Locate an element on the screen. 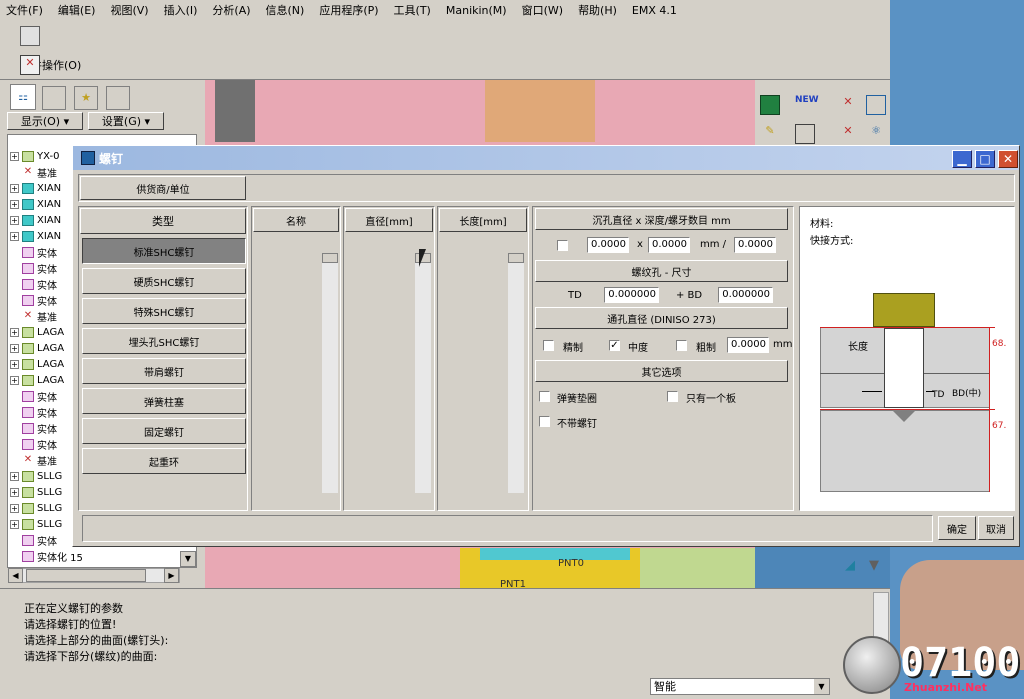 This screenshot has height=699, width=1024. tree-scroll-thumb is located at coordinates (86, 575).